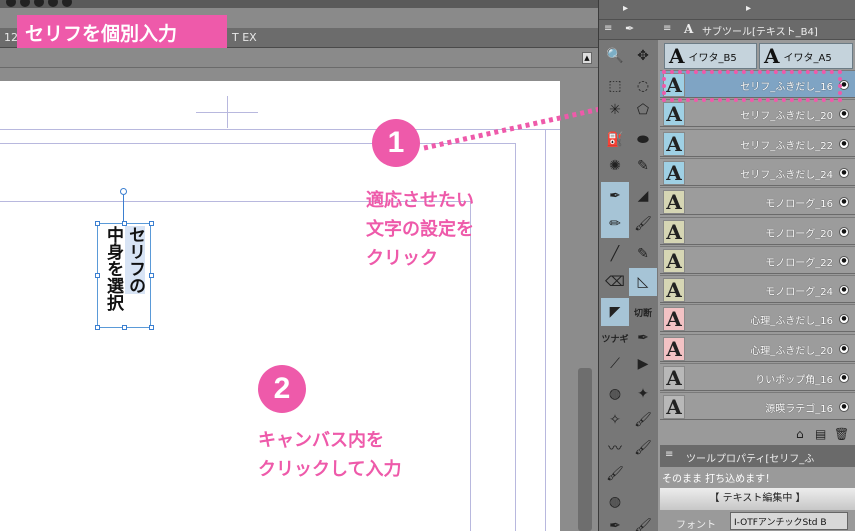 This screenshot has height=531, width=855. What do you see at coordinates (615, 224) in the screenshot?
I see `pencil-tool-icon: ✏` at bounding box center [615, 224].